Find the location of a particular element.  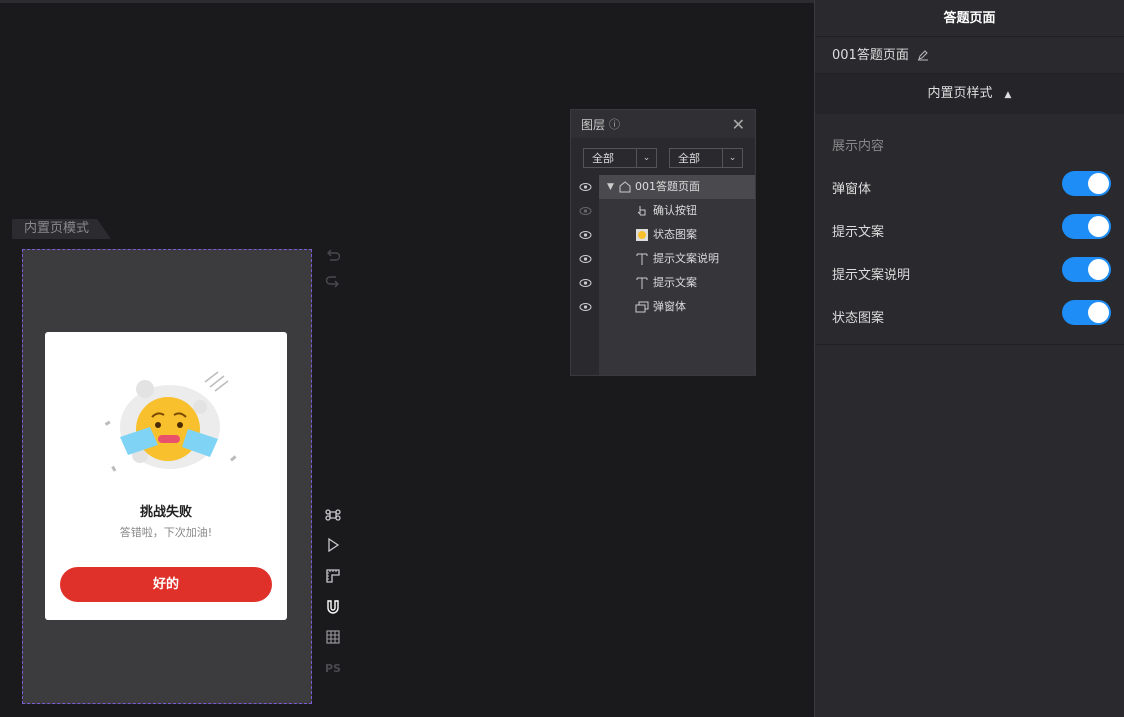

toggle-switch-tip-description is located at coordinates (1086, 269).